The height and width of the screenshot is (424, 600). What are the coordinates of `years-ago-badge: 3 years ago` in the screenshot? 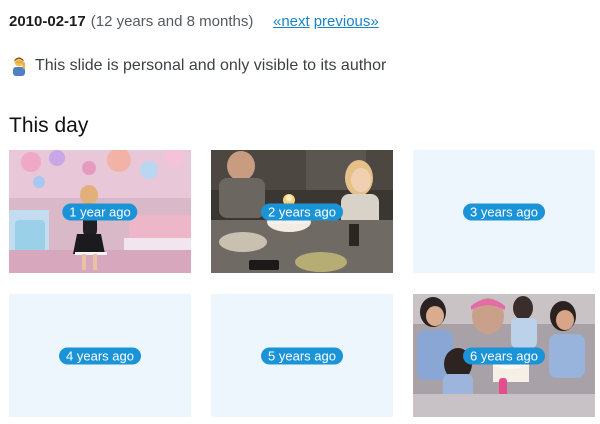 It's located at (504, 211).